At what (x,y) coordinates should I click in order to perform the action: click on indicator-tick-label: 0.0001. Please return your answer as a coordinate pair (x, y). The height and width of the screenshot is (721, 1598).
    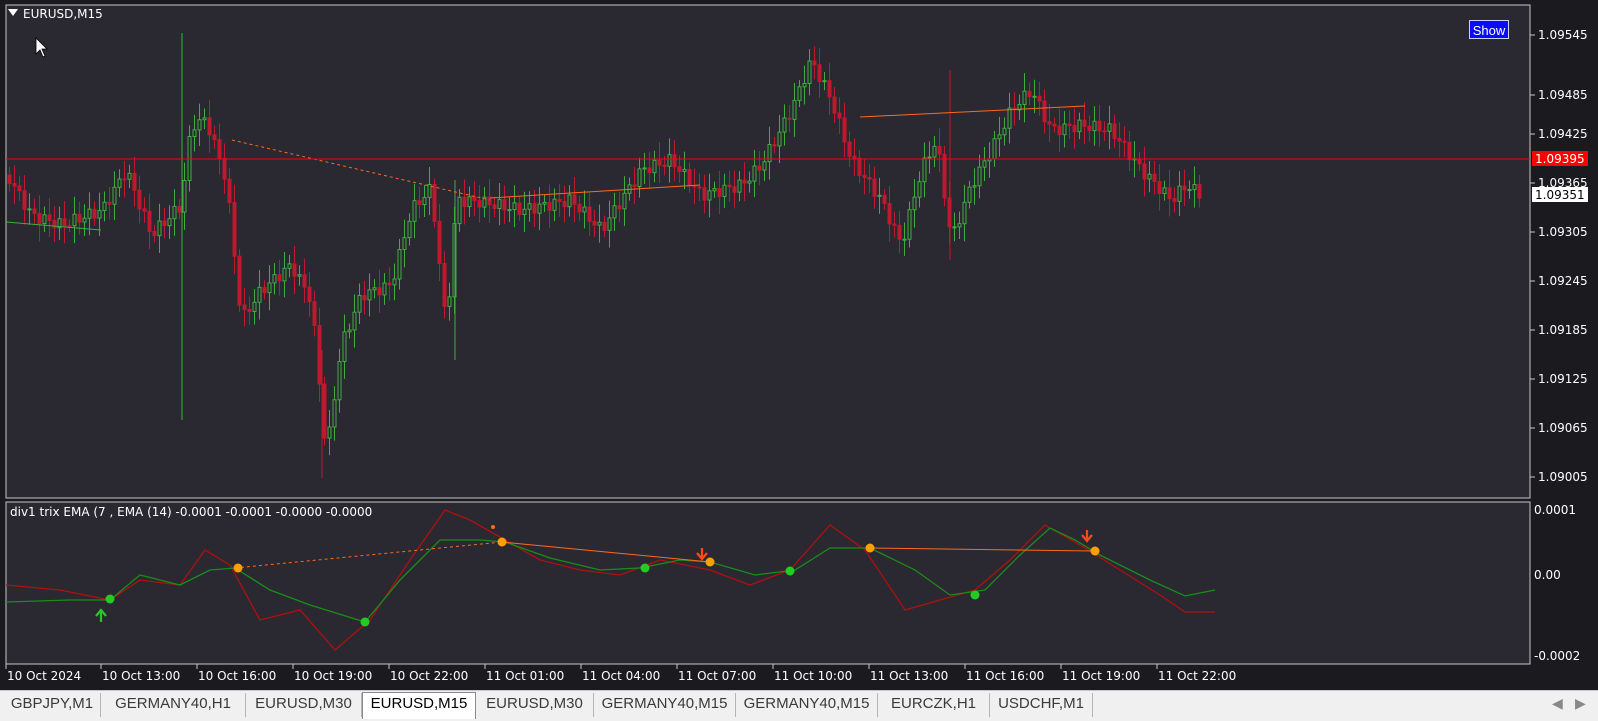
    Looking at the image, I should click on (1555, 510).